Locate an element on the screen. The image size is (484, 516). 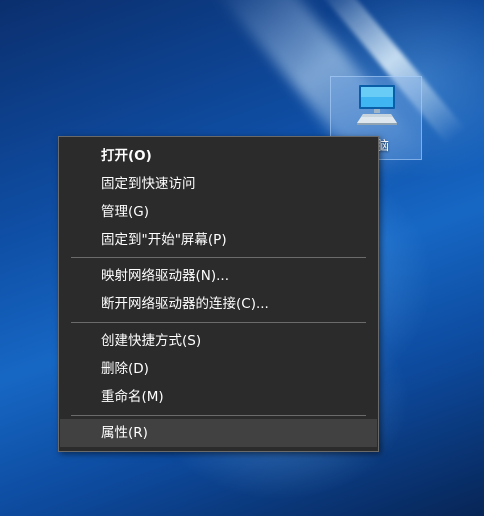
menu-item-manage: 管理(G) is located at coordinates (218, 212).